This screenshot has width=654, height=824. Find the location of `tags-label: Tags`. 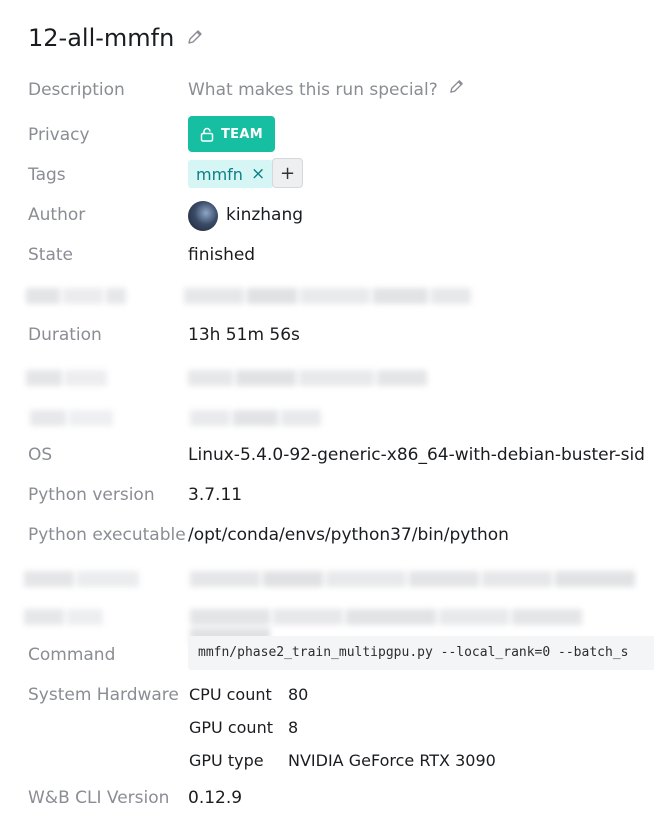

tags-label: Tags is located at coordinates (47, 175).